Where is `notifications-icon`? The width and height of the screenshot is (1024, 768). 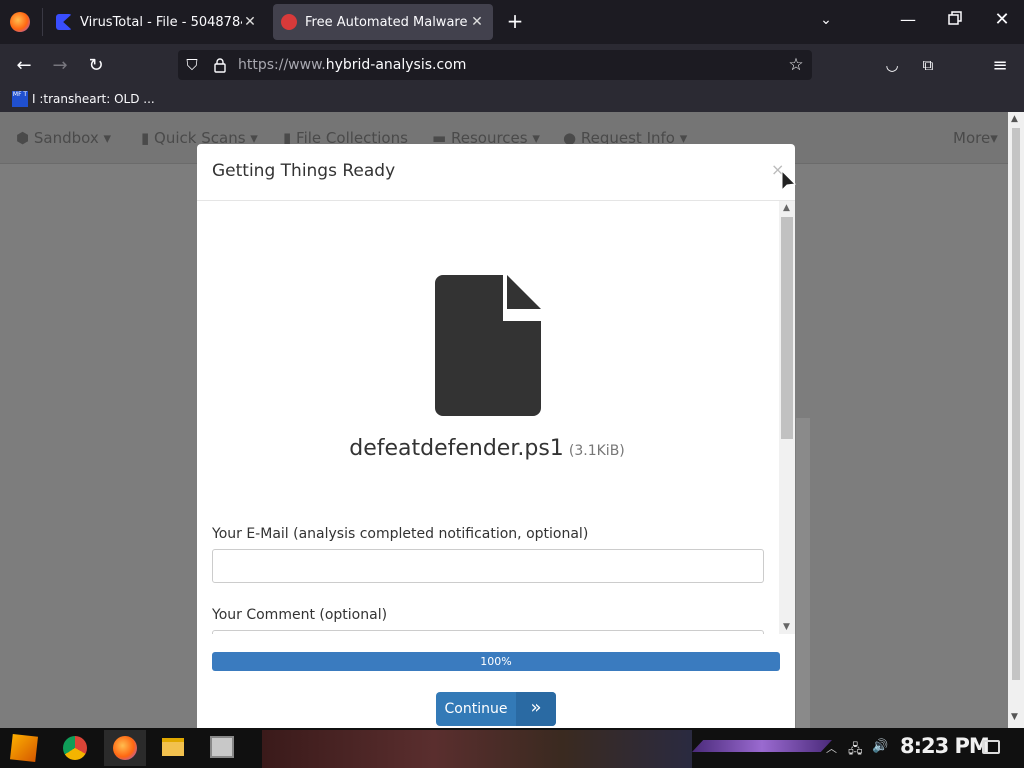 notifications-icon is located at coordinates (991, 747).